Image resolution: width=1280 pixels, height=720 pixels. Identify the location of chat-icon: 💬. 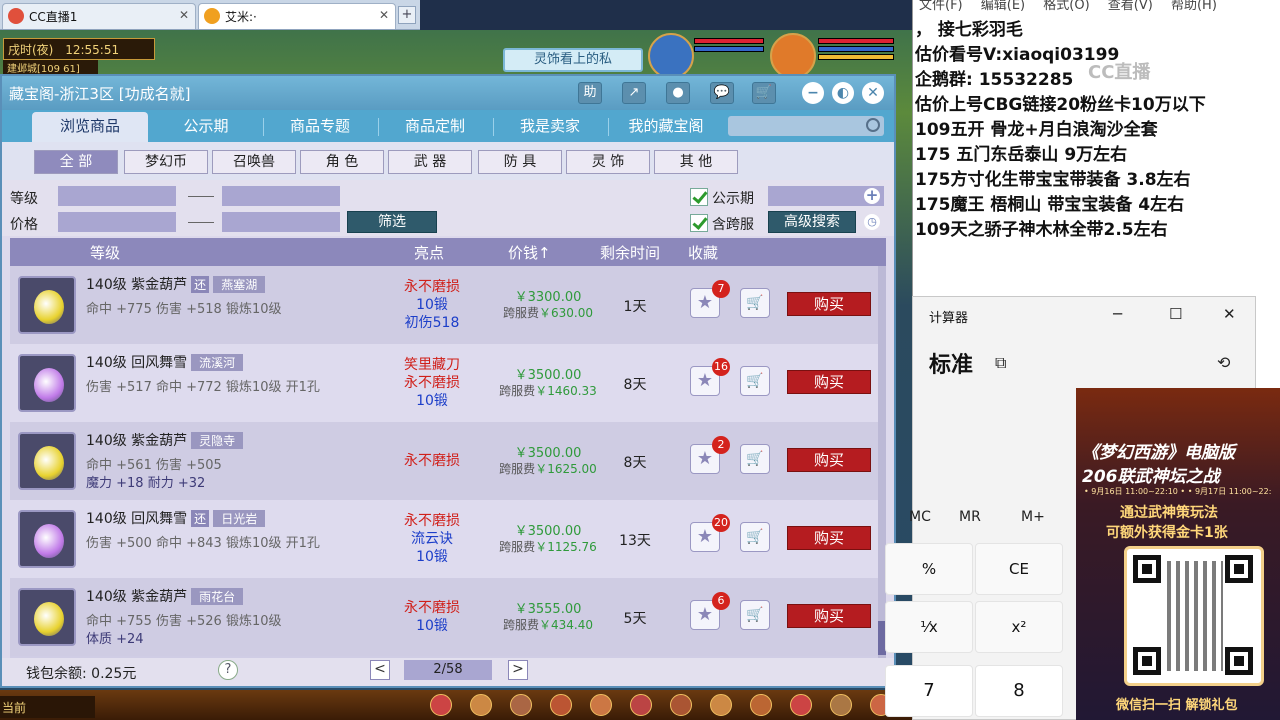
(722, 93).